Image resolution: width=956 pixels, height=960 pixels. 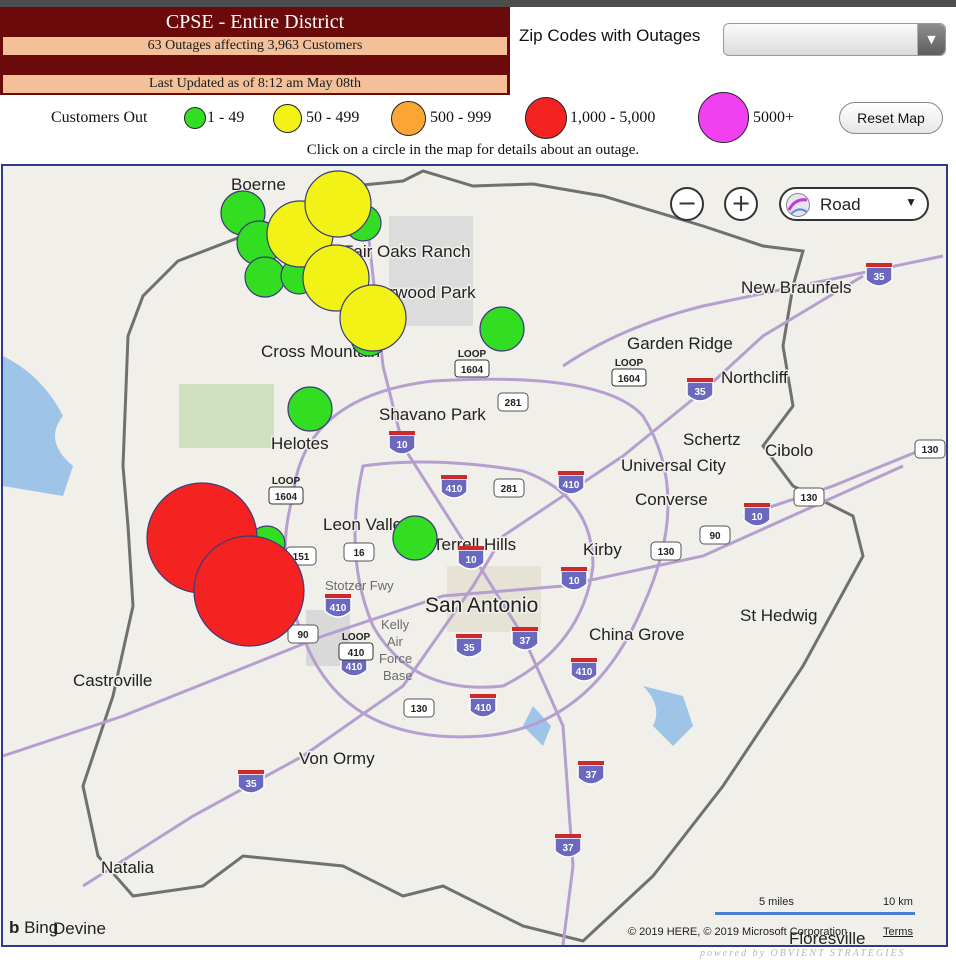 What do you see at coordinates (356, 646) in the screenshot?
I see `loop-shield-410: LOOP 410` at bounding box center [356, 646].